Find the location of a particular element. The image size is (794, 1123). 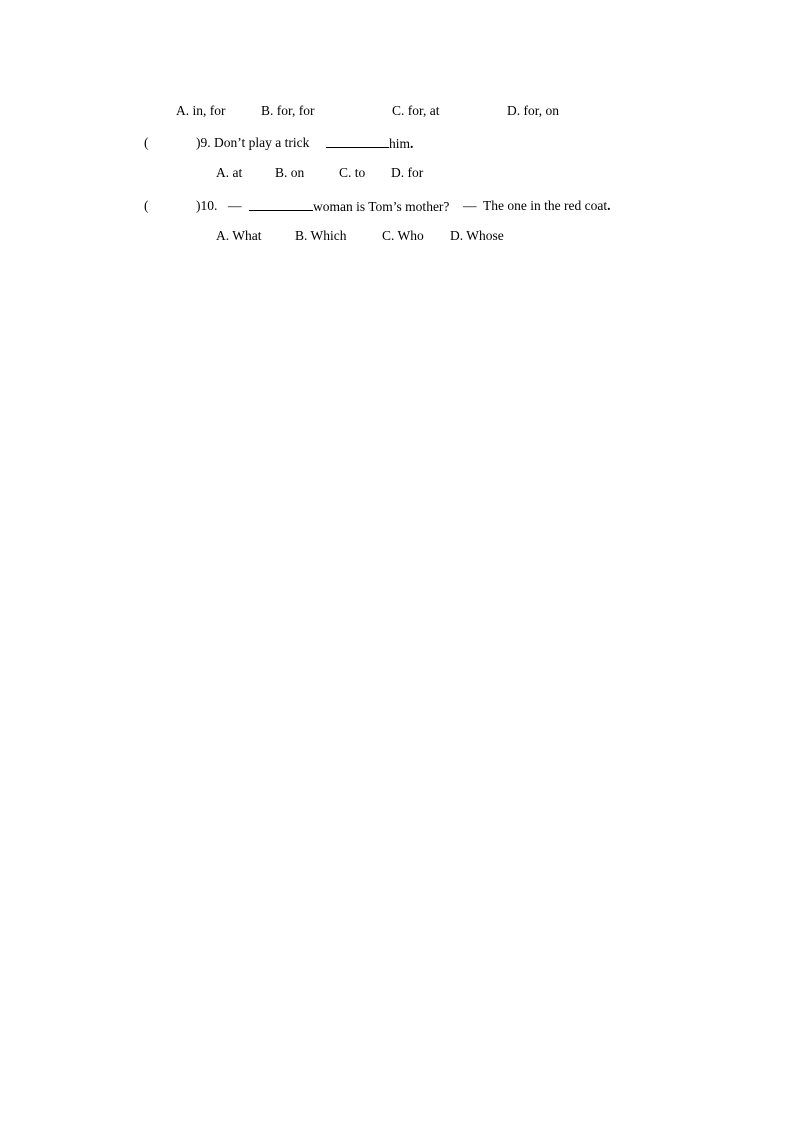

question-text: )9. Don’t play a trick is located at coordinates (253, 142).